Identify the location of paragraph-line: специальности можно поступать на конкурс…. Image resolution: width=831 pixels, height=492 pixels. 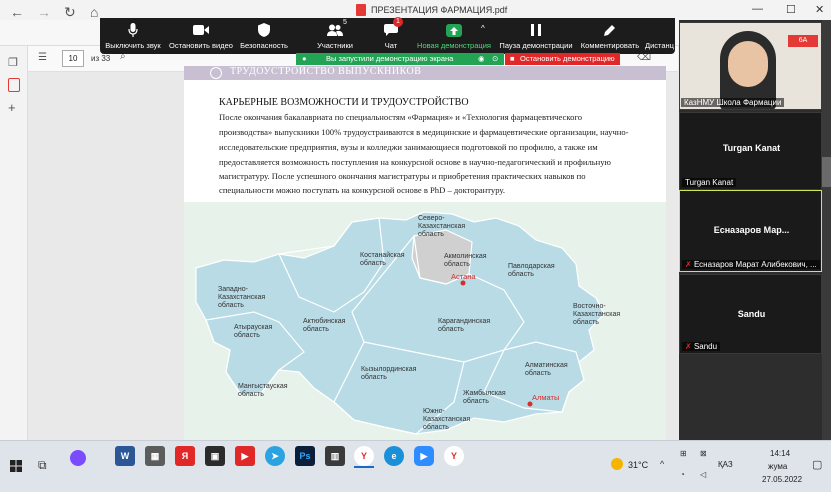
(362, 190).